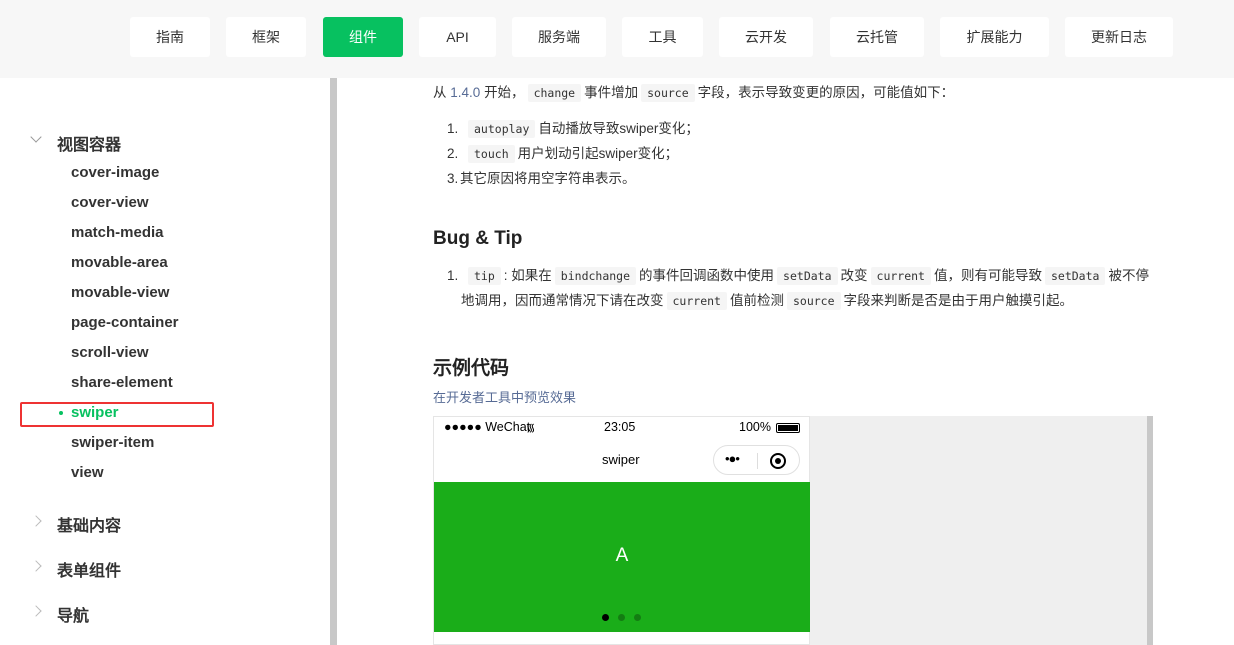  I want to click on highlight-box, so click(117, 414).